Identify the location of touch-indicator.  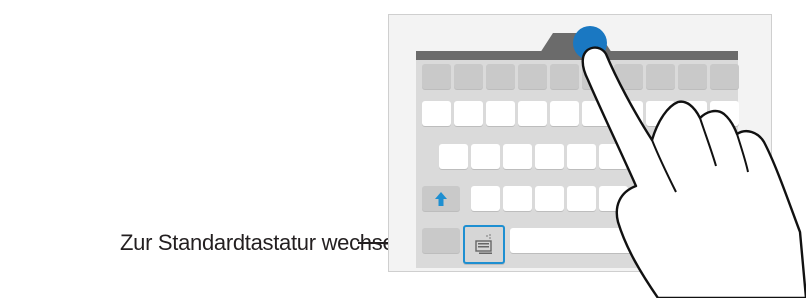
(590, 43).